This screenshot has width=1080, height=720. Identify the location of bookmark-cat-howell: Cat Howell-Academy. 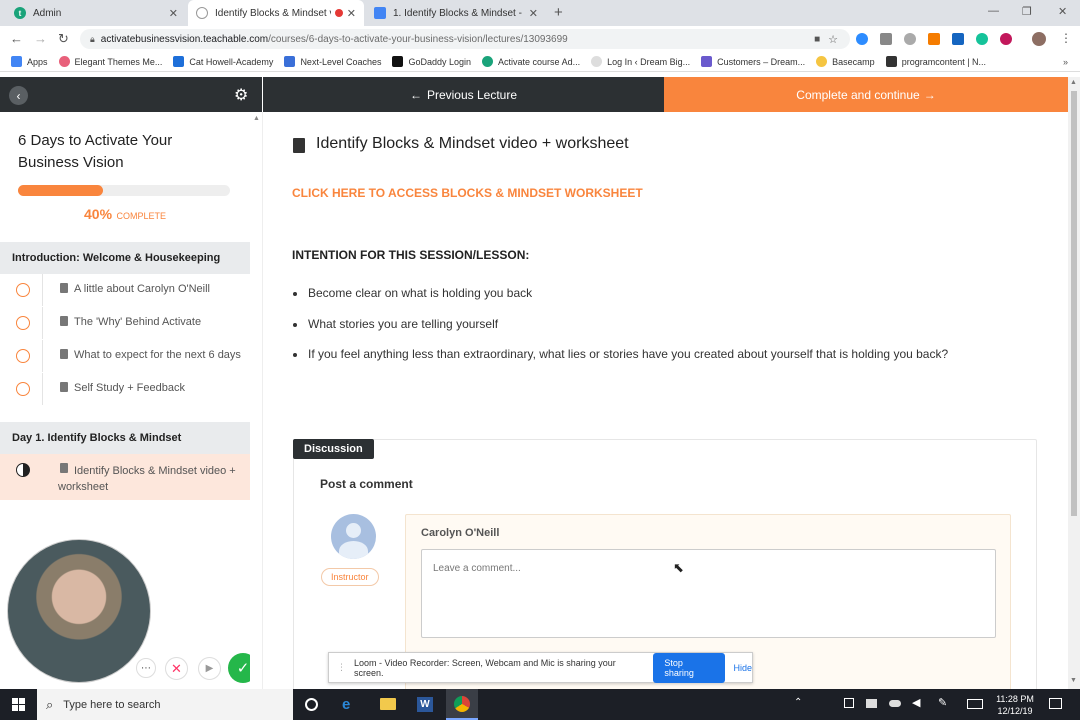
(223, 61).